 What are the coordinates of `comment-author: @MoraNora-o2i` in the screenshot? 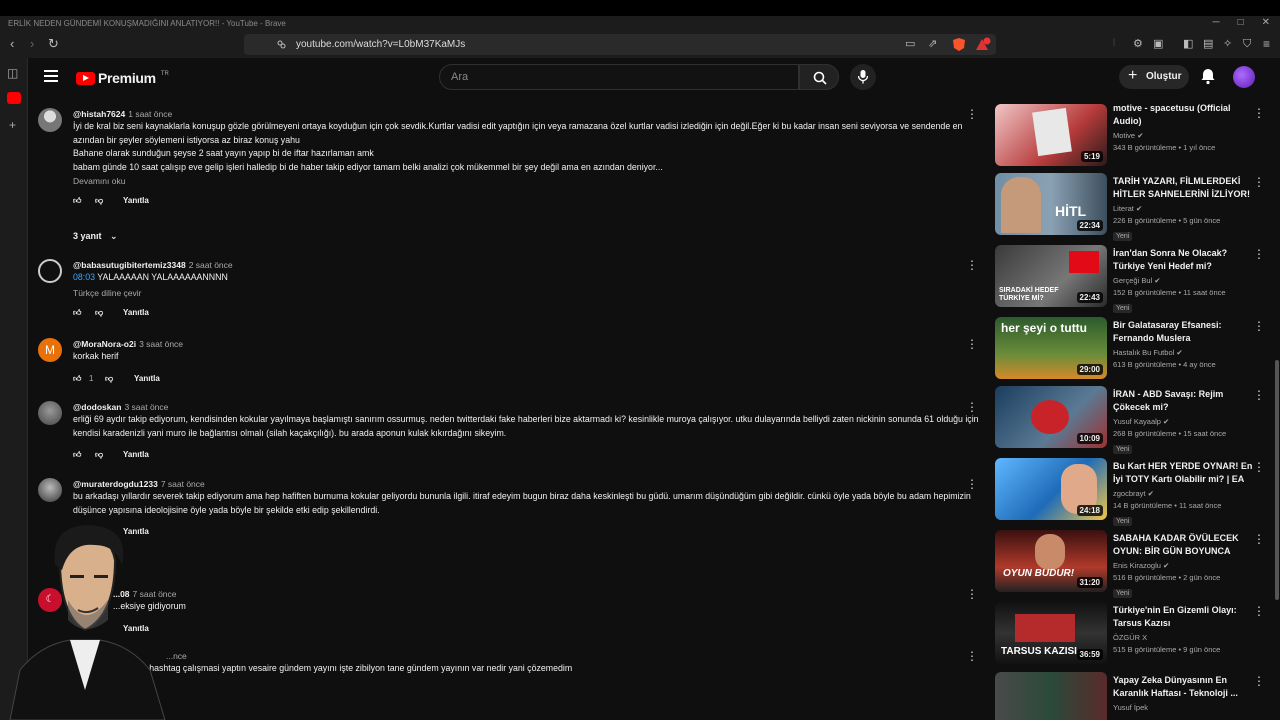 It's located at (104, 344).